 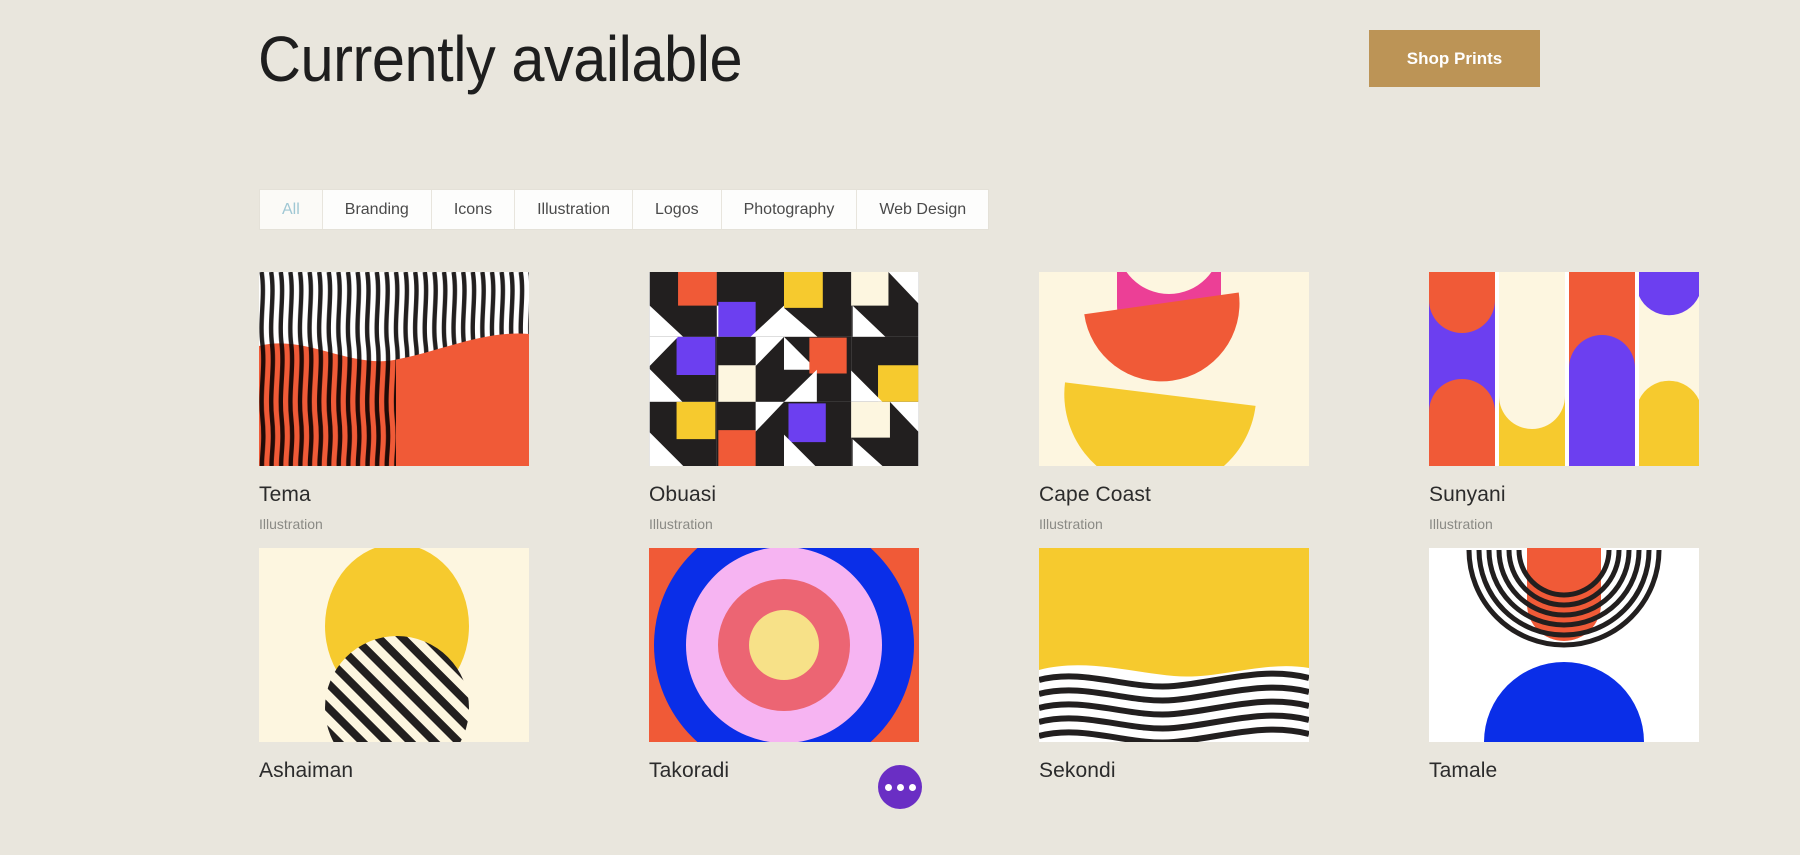 What do you see at coordinates (1463, 770) in the screenshot?
I see `card-title: Tamale` at bounding box center [1463, 770].